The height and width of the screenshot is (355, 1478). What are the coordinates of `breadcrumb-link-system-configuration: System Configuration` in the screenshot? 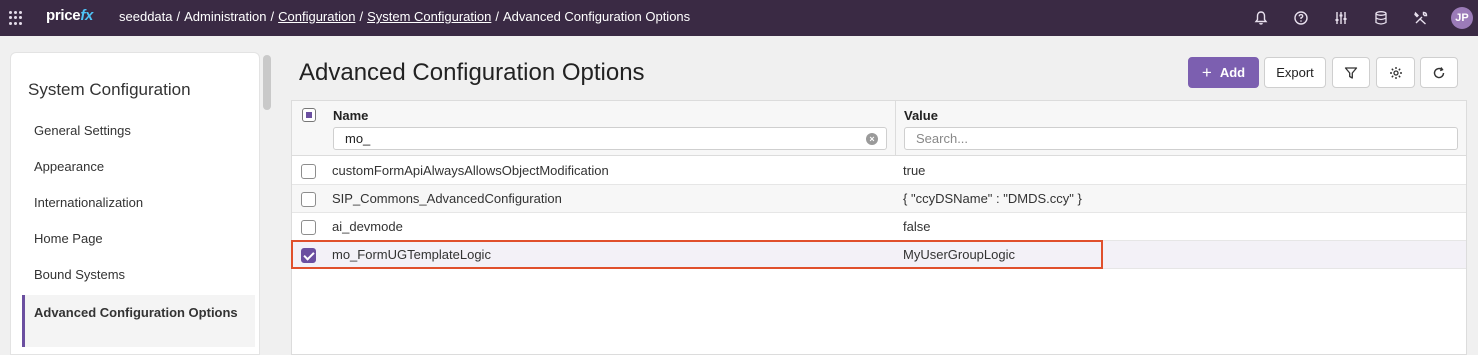 It's located at (429, 16).